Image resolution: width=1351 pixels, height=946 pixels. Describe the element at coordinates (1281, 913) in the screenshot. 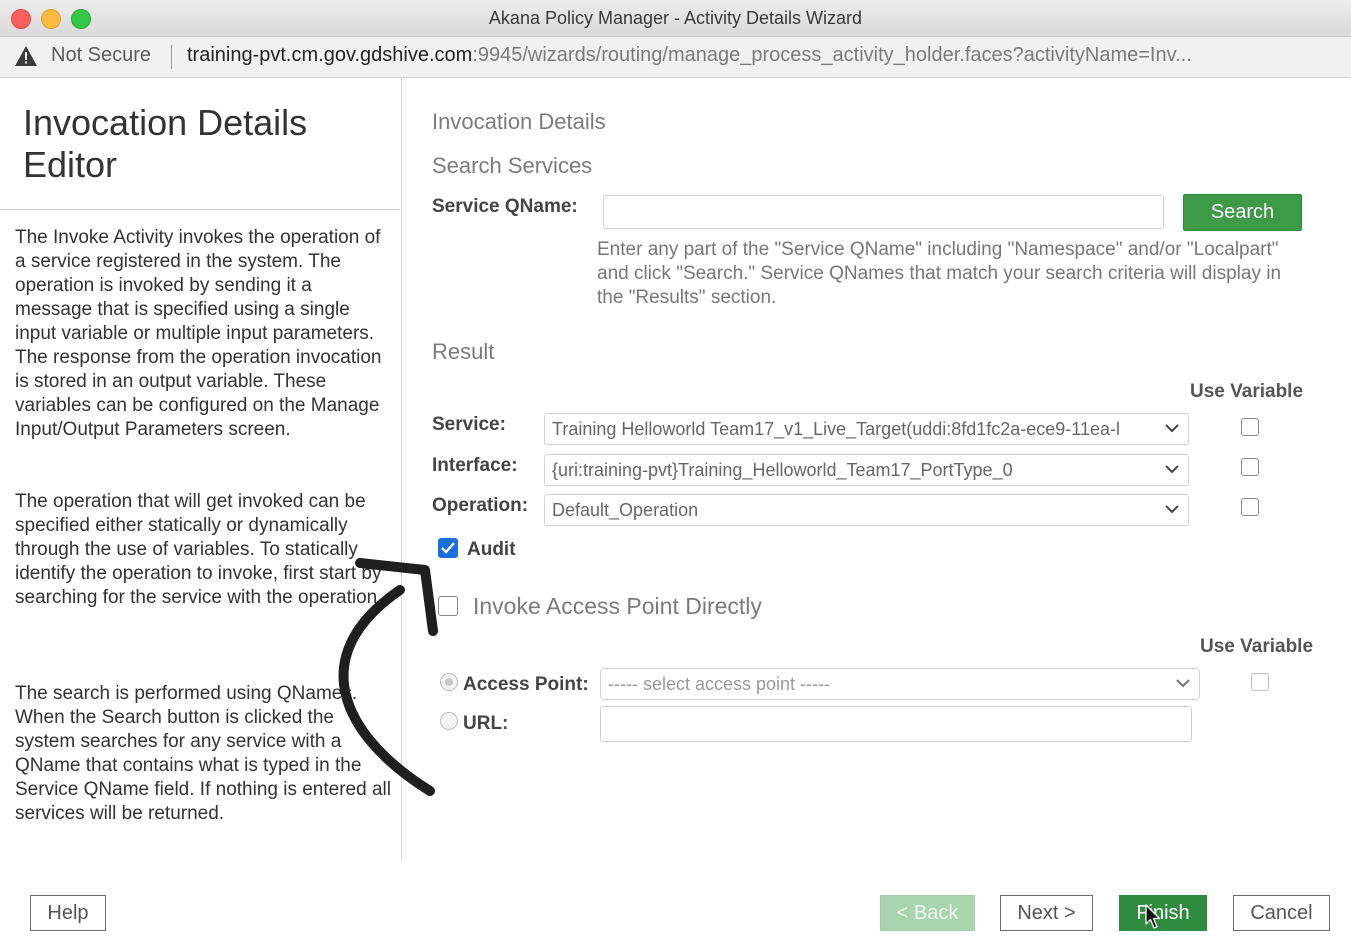

I see `cancel-button: Cancel` at that location.